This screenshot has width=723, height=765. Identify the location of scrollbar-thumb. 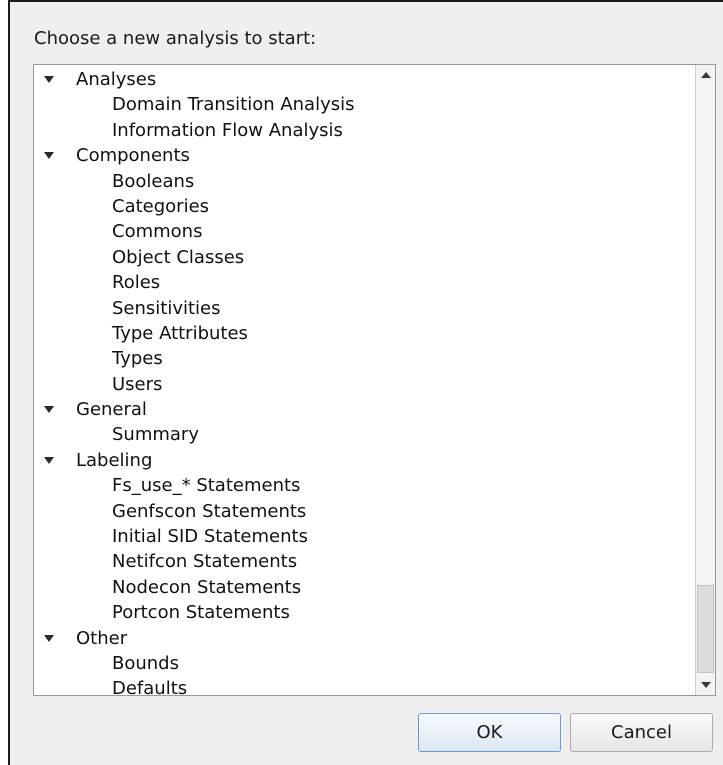
(705, 629).